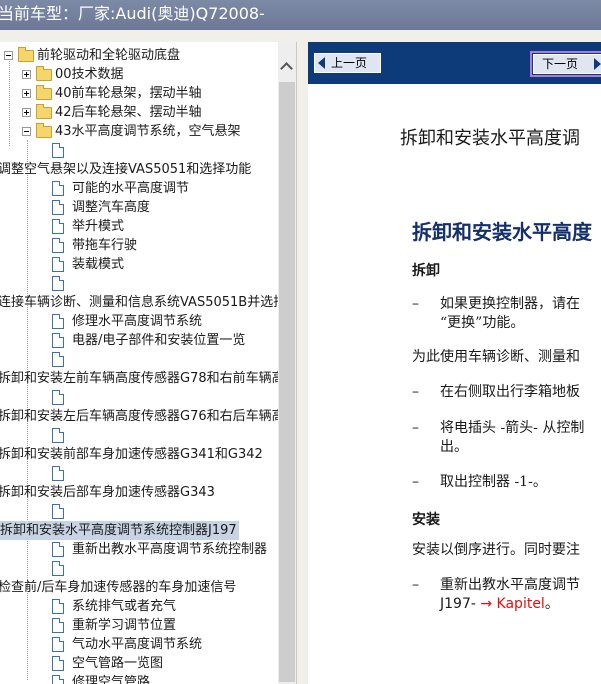 This screenshot has height=684, width=601. What do you see at coordinates (502, 232) in the screenshot?
I see `document-title: 拆卸和安装水平高度` at bounding box center [502, 232].